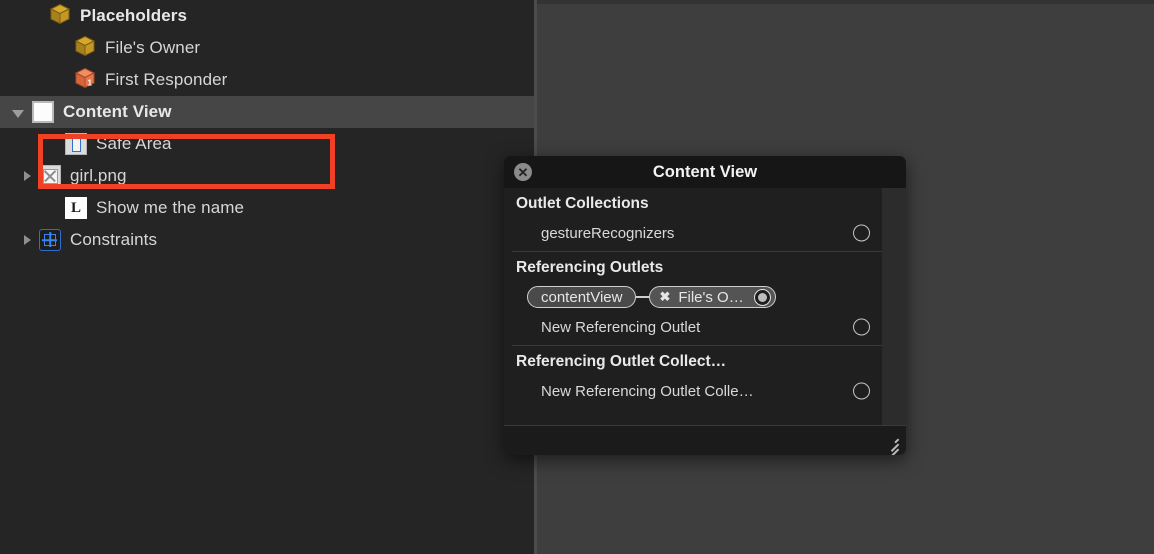 This screenshot has height=554, width=1154. Describe the element at coordinates (18, 113) in the screenshot. I see `chevron-down-icon` at that location.